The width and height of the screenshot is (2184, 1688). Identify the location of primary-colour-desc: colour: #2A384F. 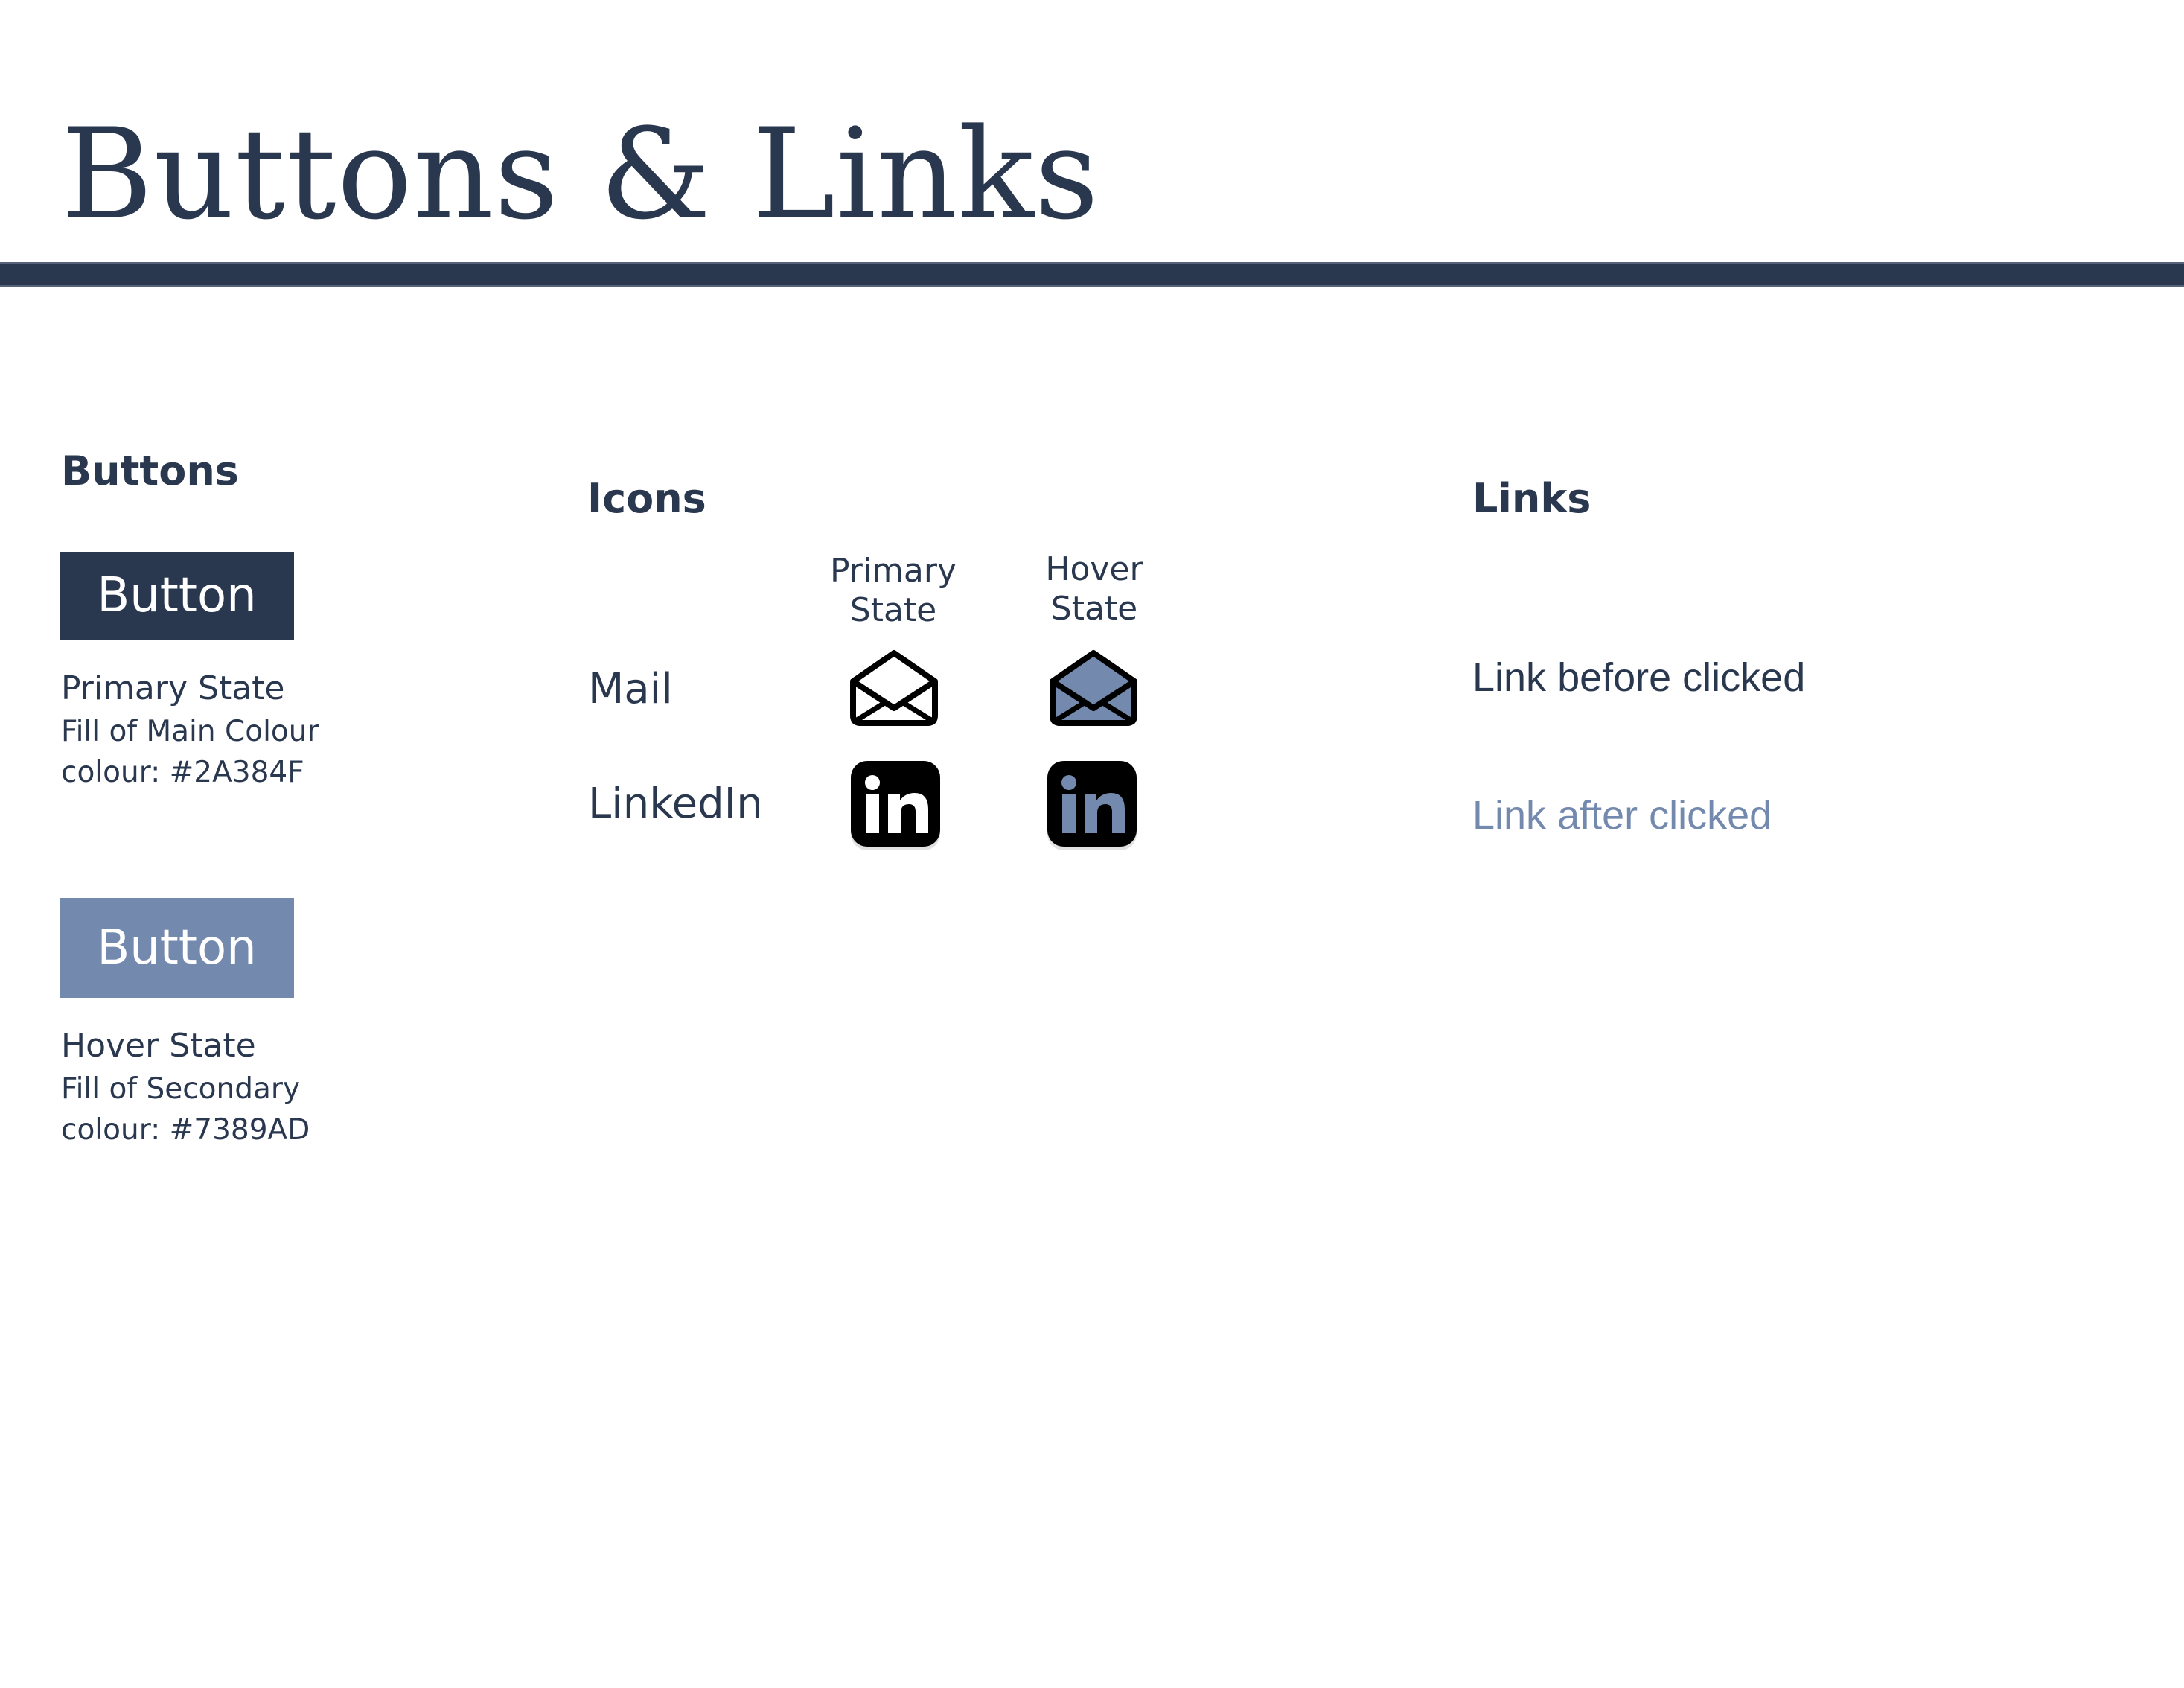
(182, 772).